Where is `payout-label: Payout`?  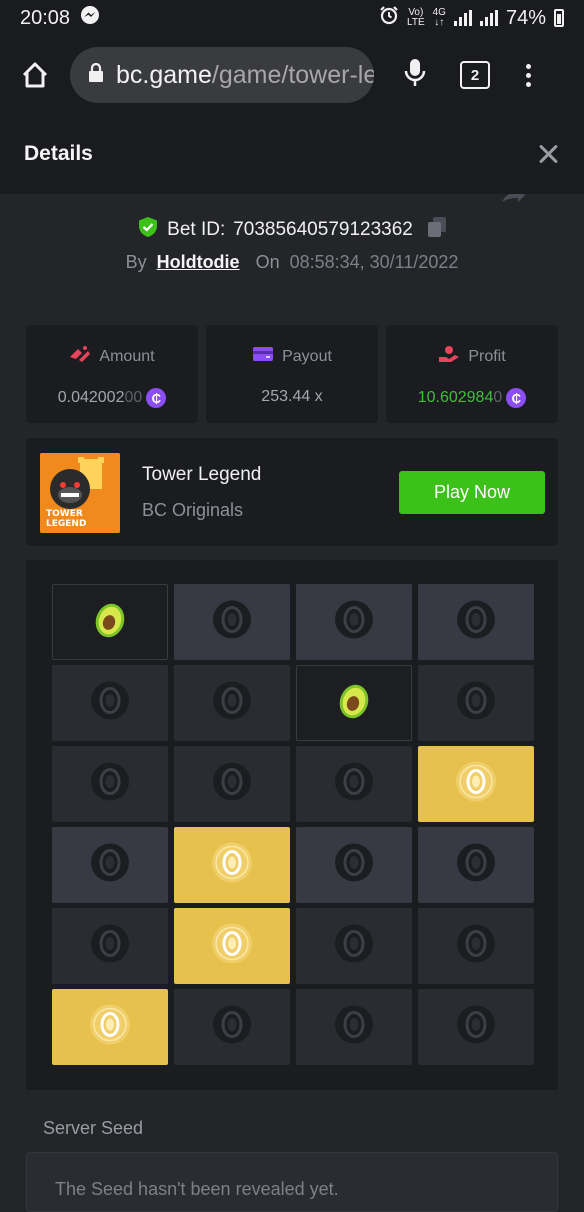 payout-label: Payout is located at coordinates (307, 356).